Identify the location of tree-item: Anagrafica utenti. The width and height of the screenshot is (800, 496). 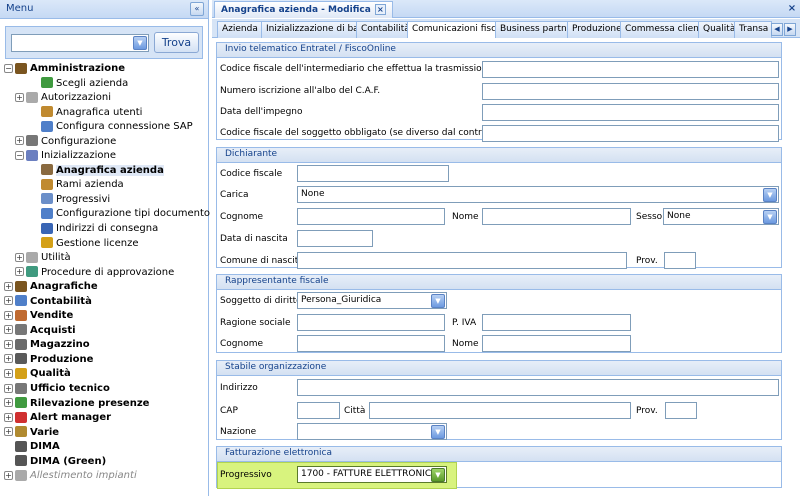
(105, 113).